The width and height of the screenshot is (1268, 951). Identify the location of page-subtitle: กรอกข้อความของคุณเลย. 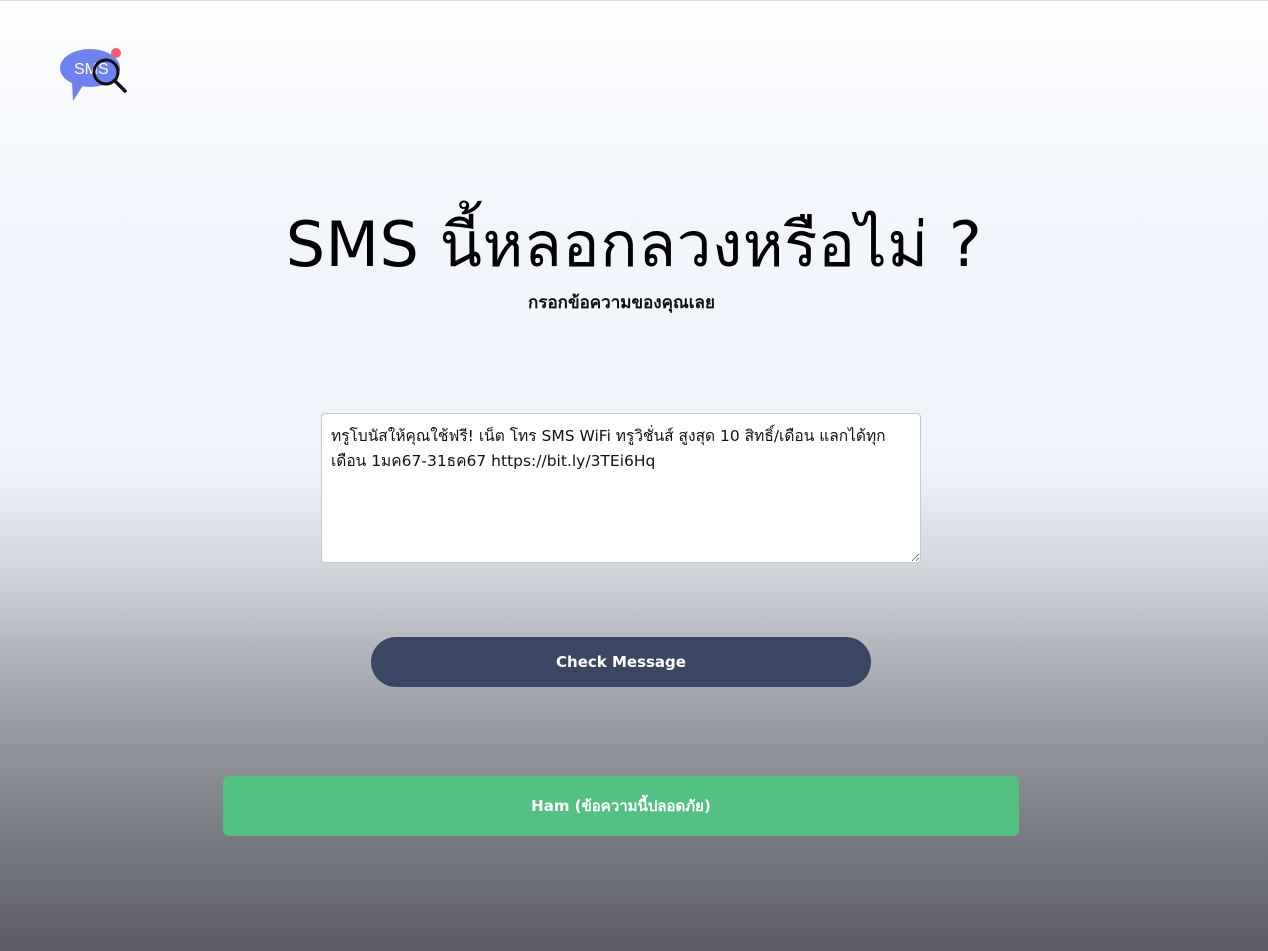
(621, 303).